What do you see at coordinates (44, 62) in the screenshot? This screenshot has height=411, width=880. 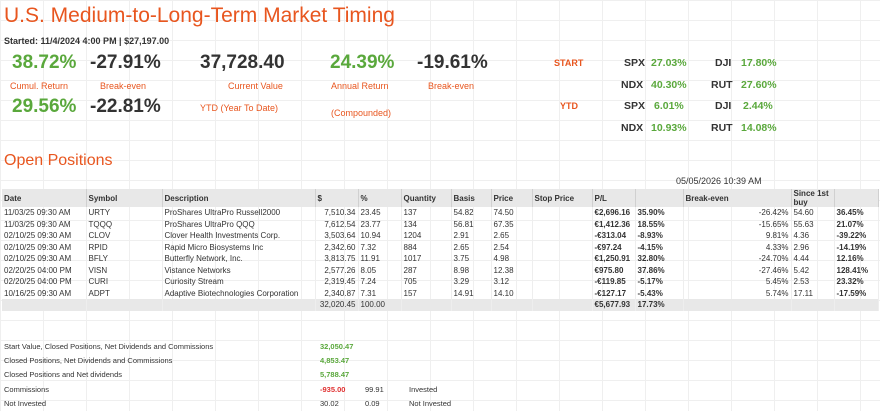 I see `cumul-return-value: 38.72%` at bounding box center [44, 62].